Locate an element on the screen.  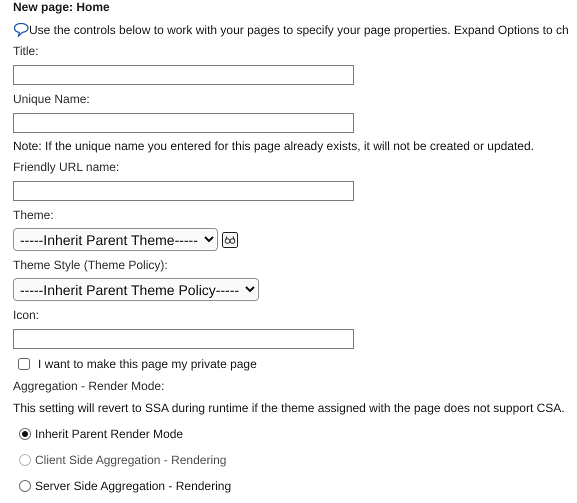
info-text: Use the controls below to work with your pages to specify your page properties. Expand Options to ch is located at coordinates (299, 29).